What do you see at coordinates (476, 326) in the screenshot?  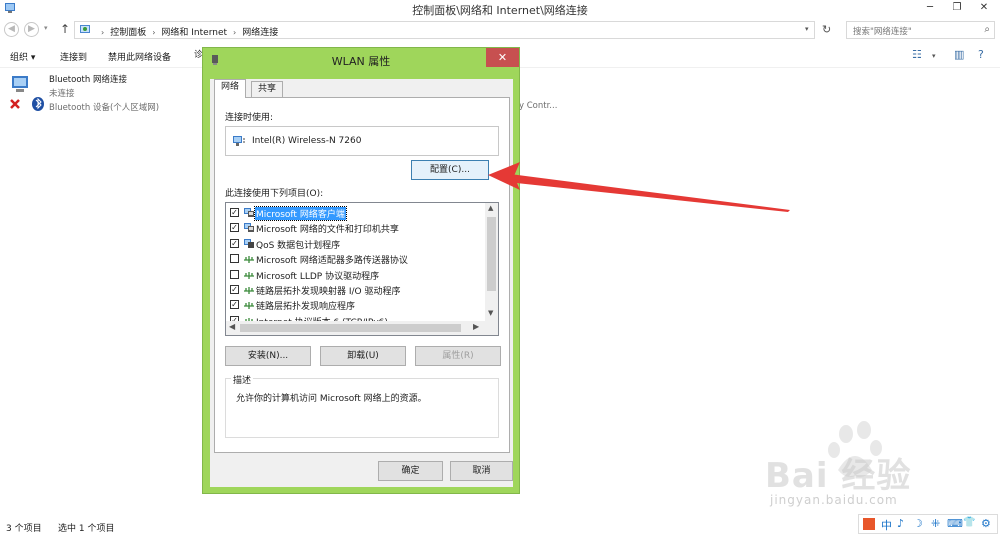 I see `scroll-right-icon: ▶` at bounding box center [476, 326].